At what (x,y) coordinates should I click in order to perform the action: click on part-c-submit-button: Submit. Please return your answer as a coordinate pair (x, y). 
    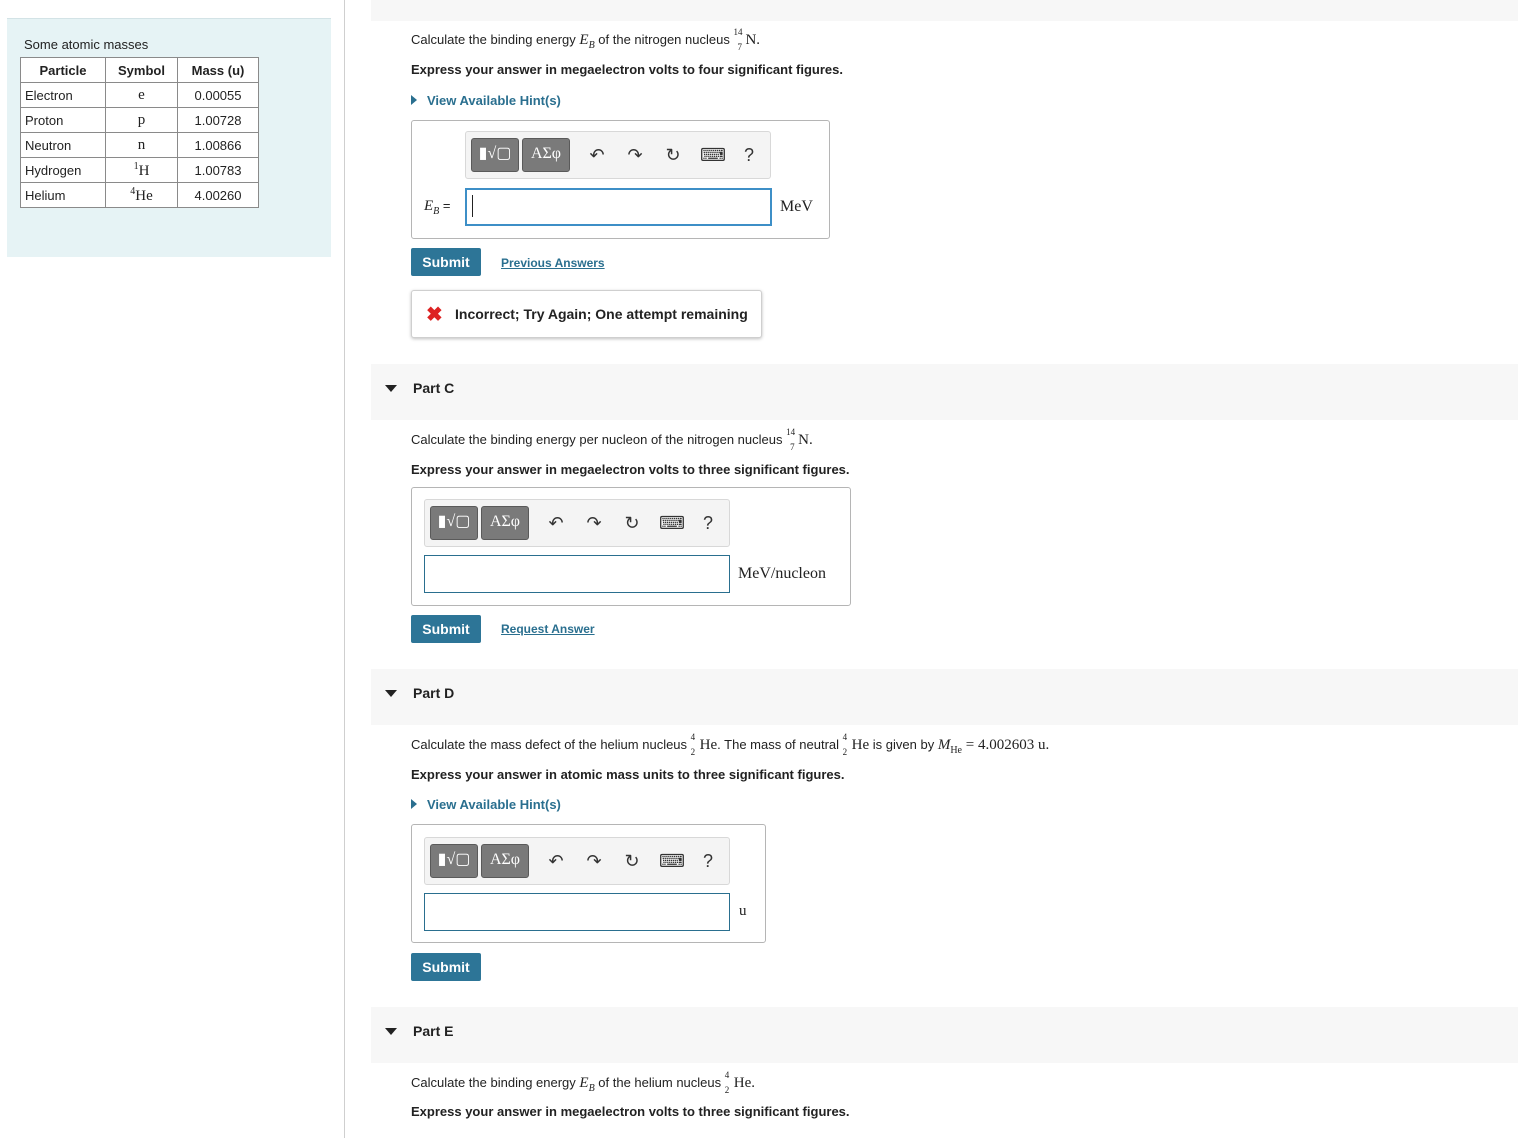
    Looking at the image, I should click on (446, 629).